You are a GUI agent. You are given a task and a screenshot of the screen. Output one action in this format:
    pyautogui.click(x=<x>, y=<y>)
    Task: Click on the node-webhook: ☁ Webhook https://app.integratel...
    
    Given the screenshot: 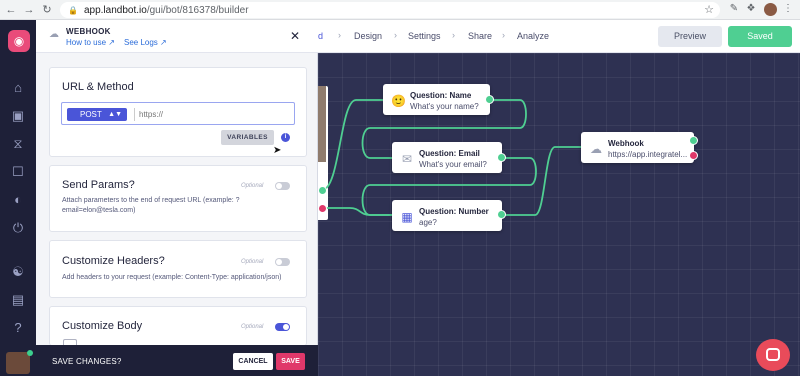 What is the action you would take?
    pyautogui.click(x=637, y=147)
    